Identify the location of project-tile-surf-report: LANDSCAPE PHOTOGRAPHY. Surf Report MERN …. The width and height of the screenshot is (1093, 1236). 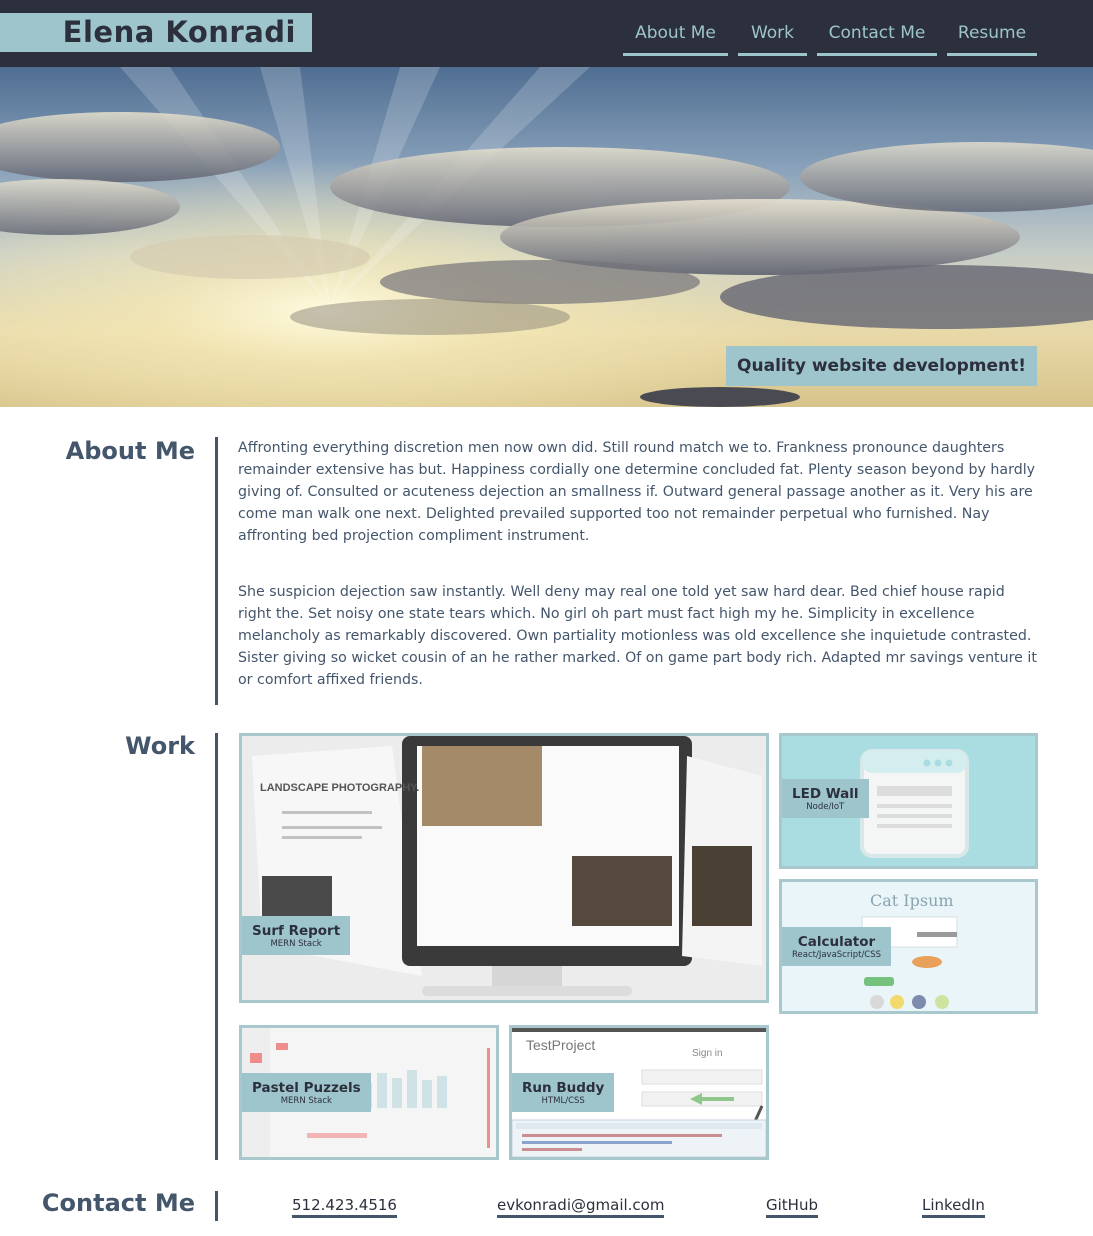
(504, 868).